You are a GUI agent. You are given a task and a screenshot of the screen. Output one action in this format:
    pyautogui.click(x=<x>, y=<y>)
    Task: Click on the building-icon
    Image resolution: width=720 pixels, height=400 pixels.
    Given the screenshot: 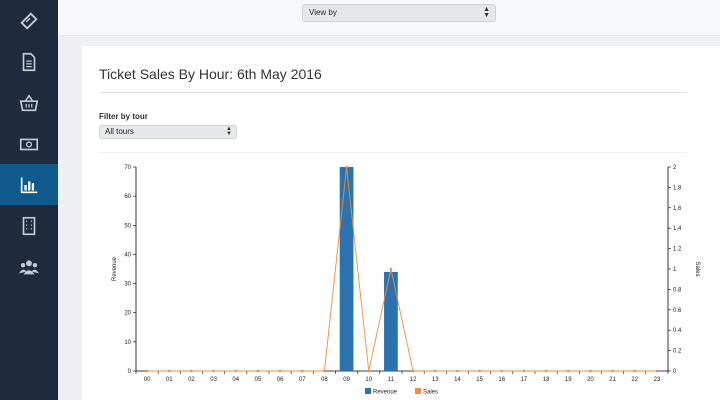 What is the action you would take?
    pyautogui.click(x=29, y=225)
    